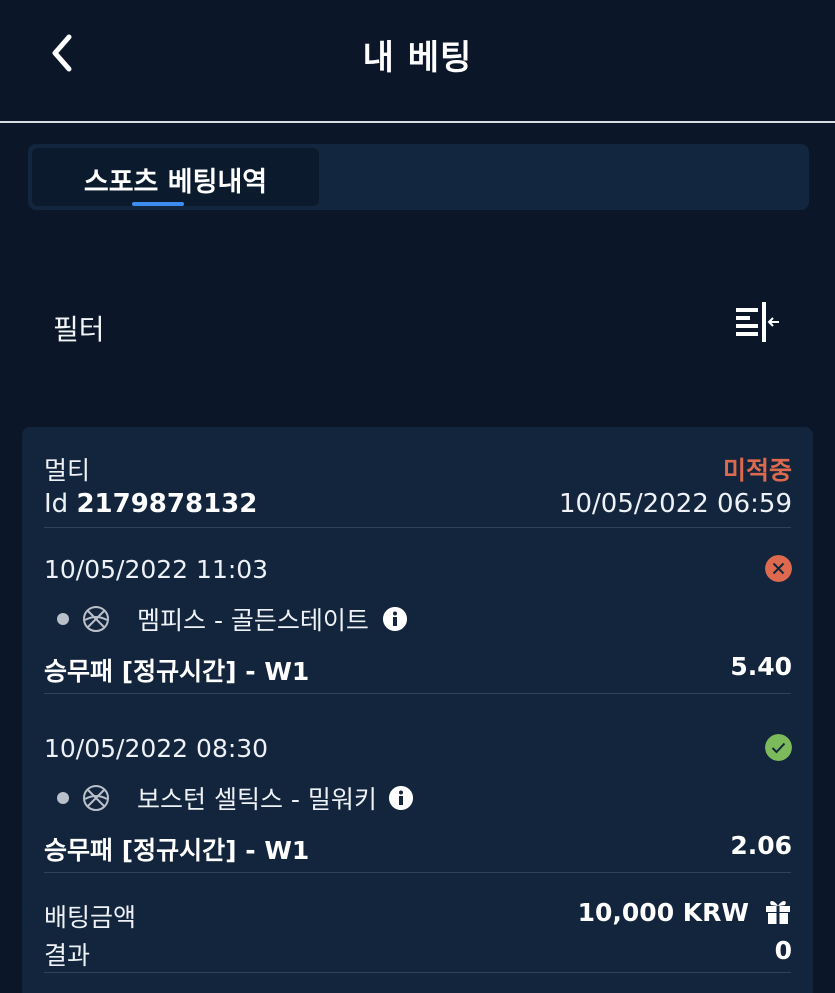 This screenshot has height=993, width=835. What do you see at coordinates (175, 182) in the screenshot?
I see `tab-label: 스포츠 베팅내역` at bounding box center [175, 182].